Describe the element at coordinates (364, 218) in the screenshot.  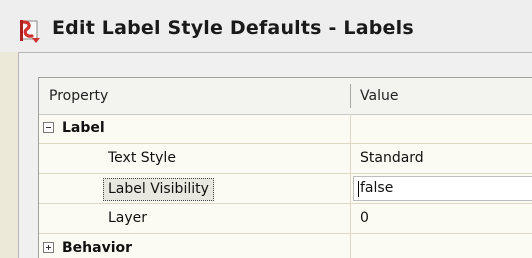
I see `property-value: 0` at that location.